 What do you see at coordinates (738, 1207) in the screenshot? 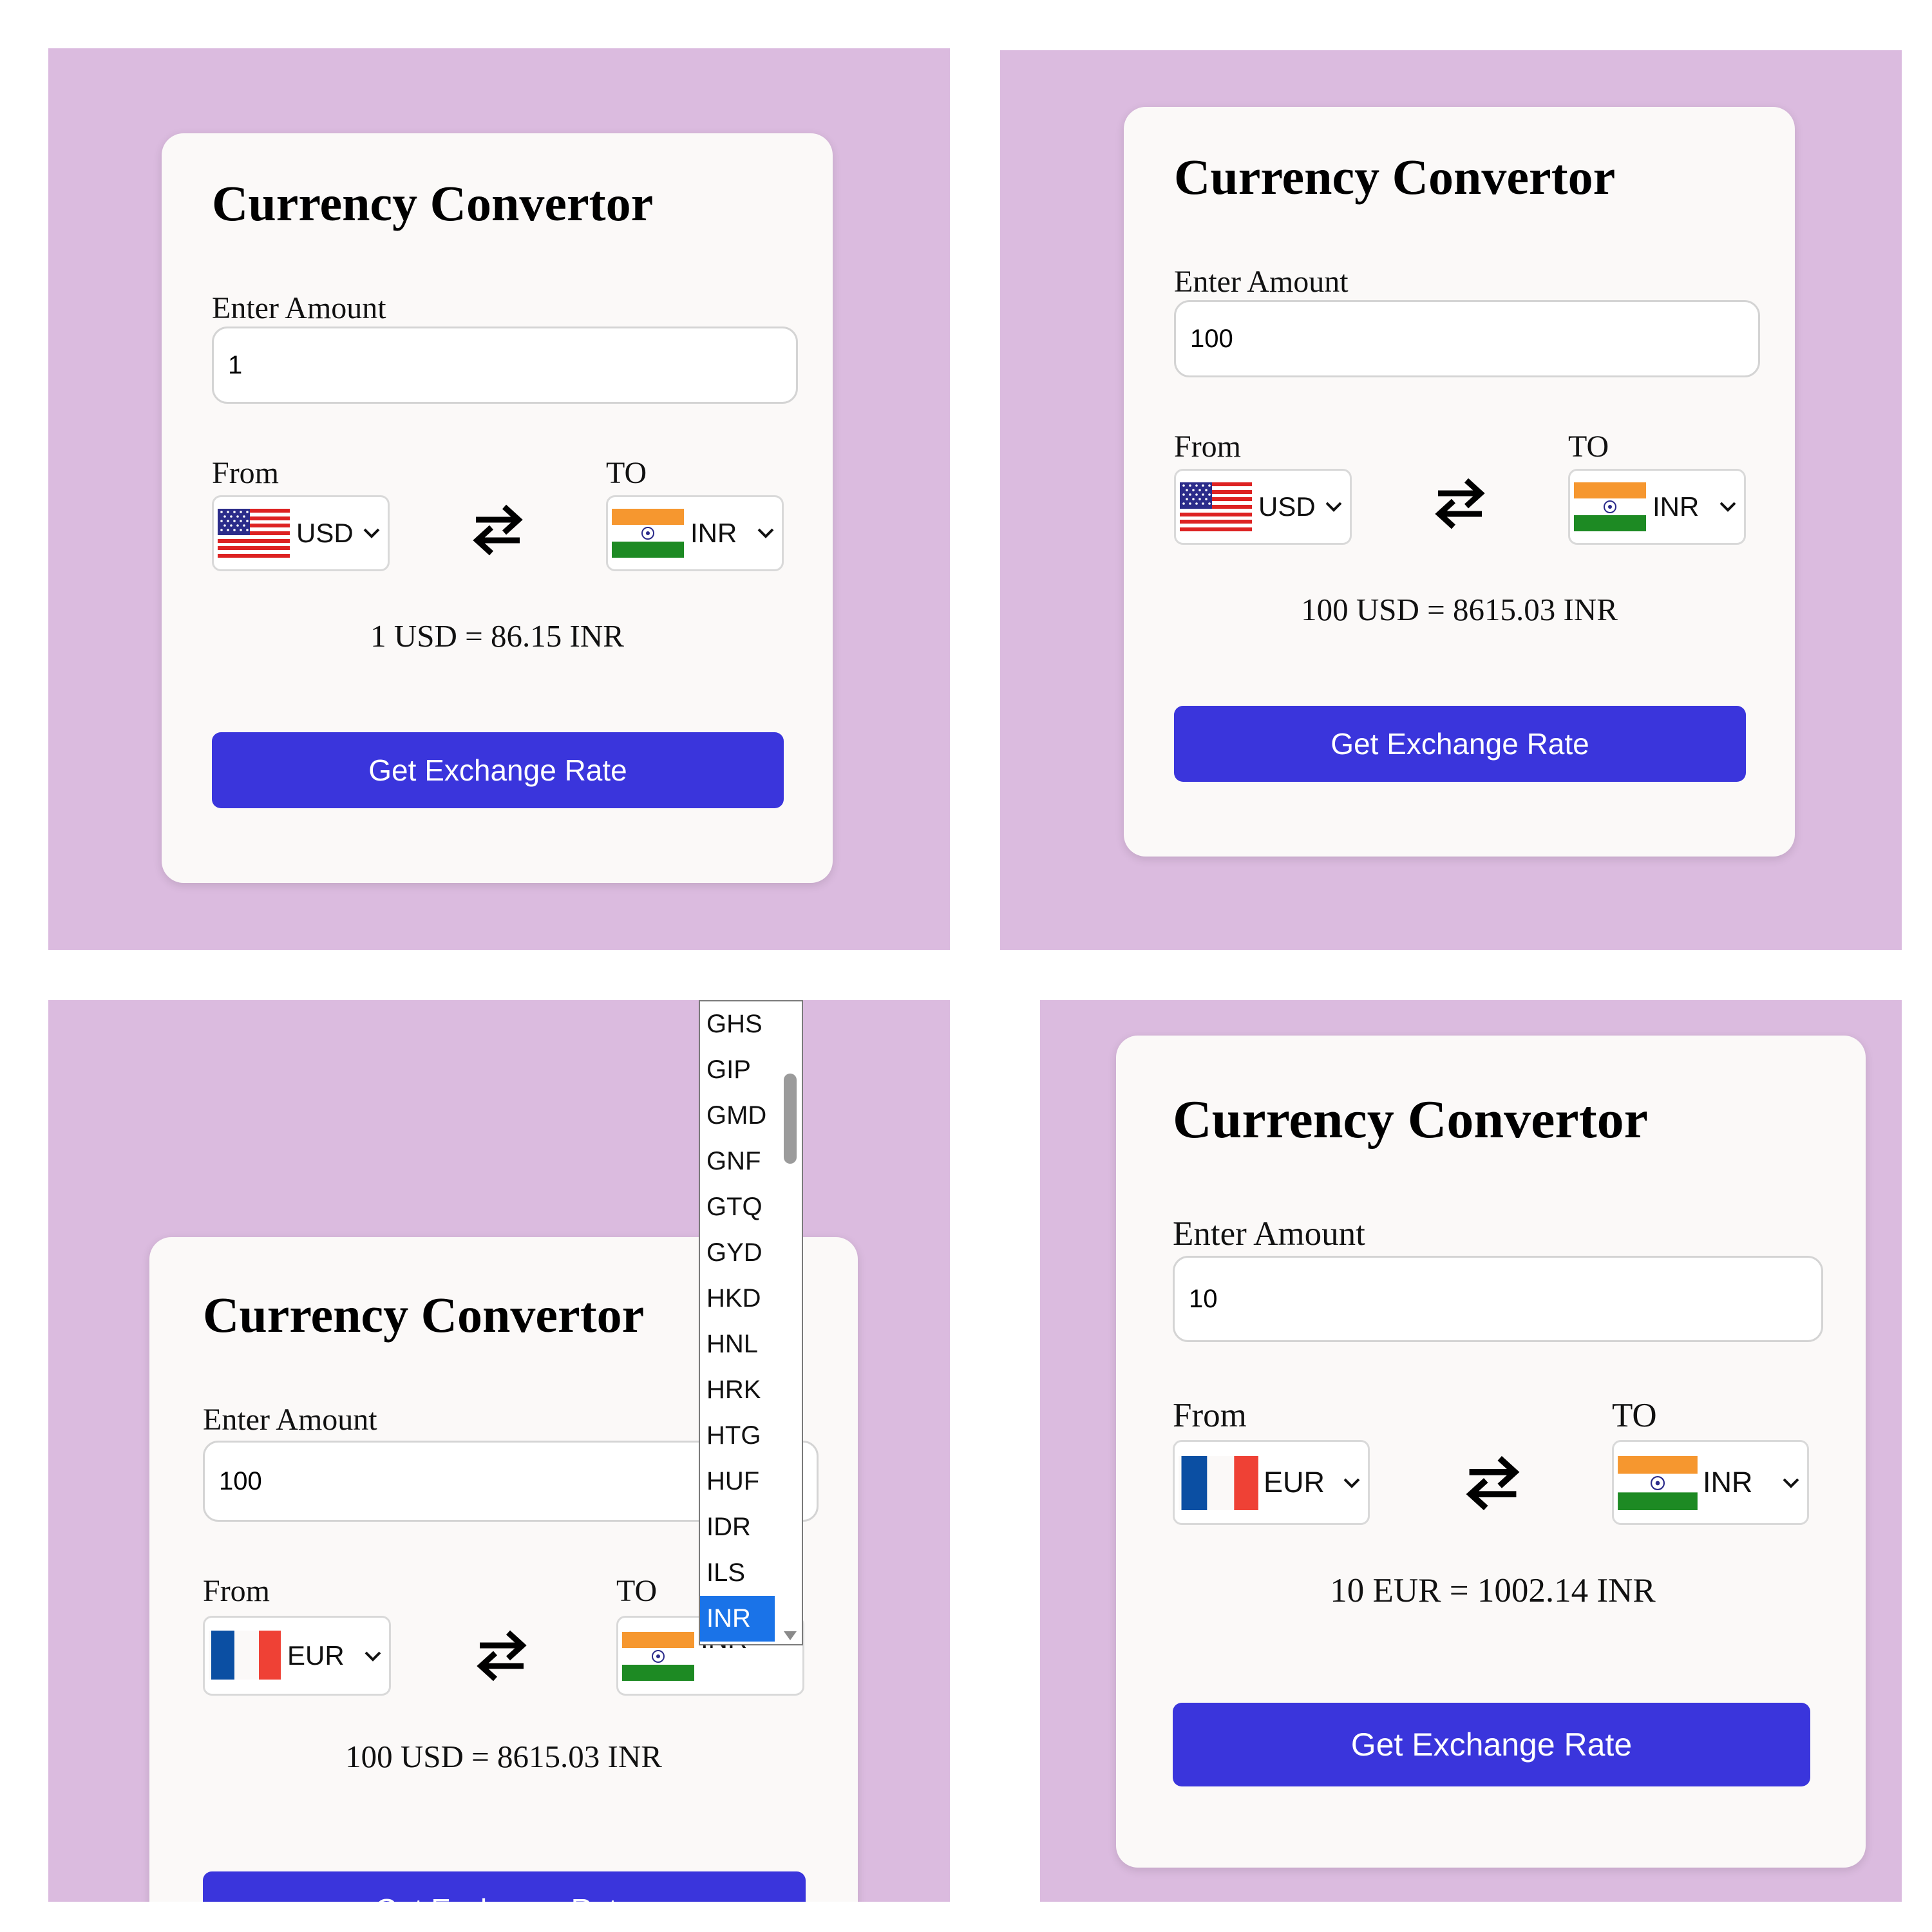
I see `dropdown-option: GTQ` at bounding box center [738, 1207].